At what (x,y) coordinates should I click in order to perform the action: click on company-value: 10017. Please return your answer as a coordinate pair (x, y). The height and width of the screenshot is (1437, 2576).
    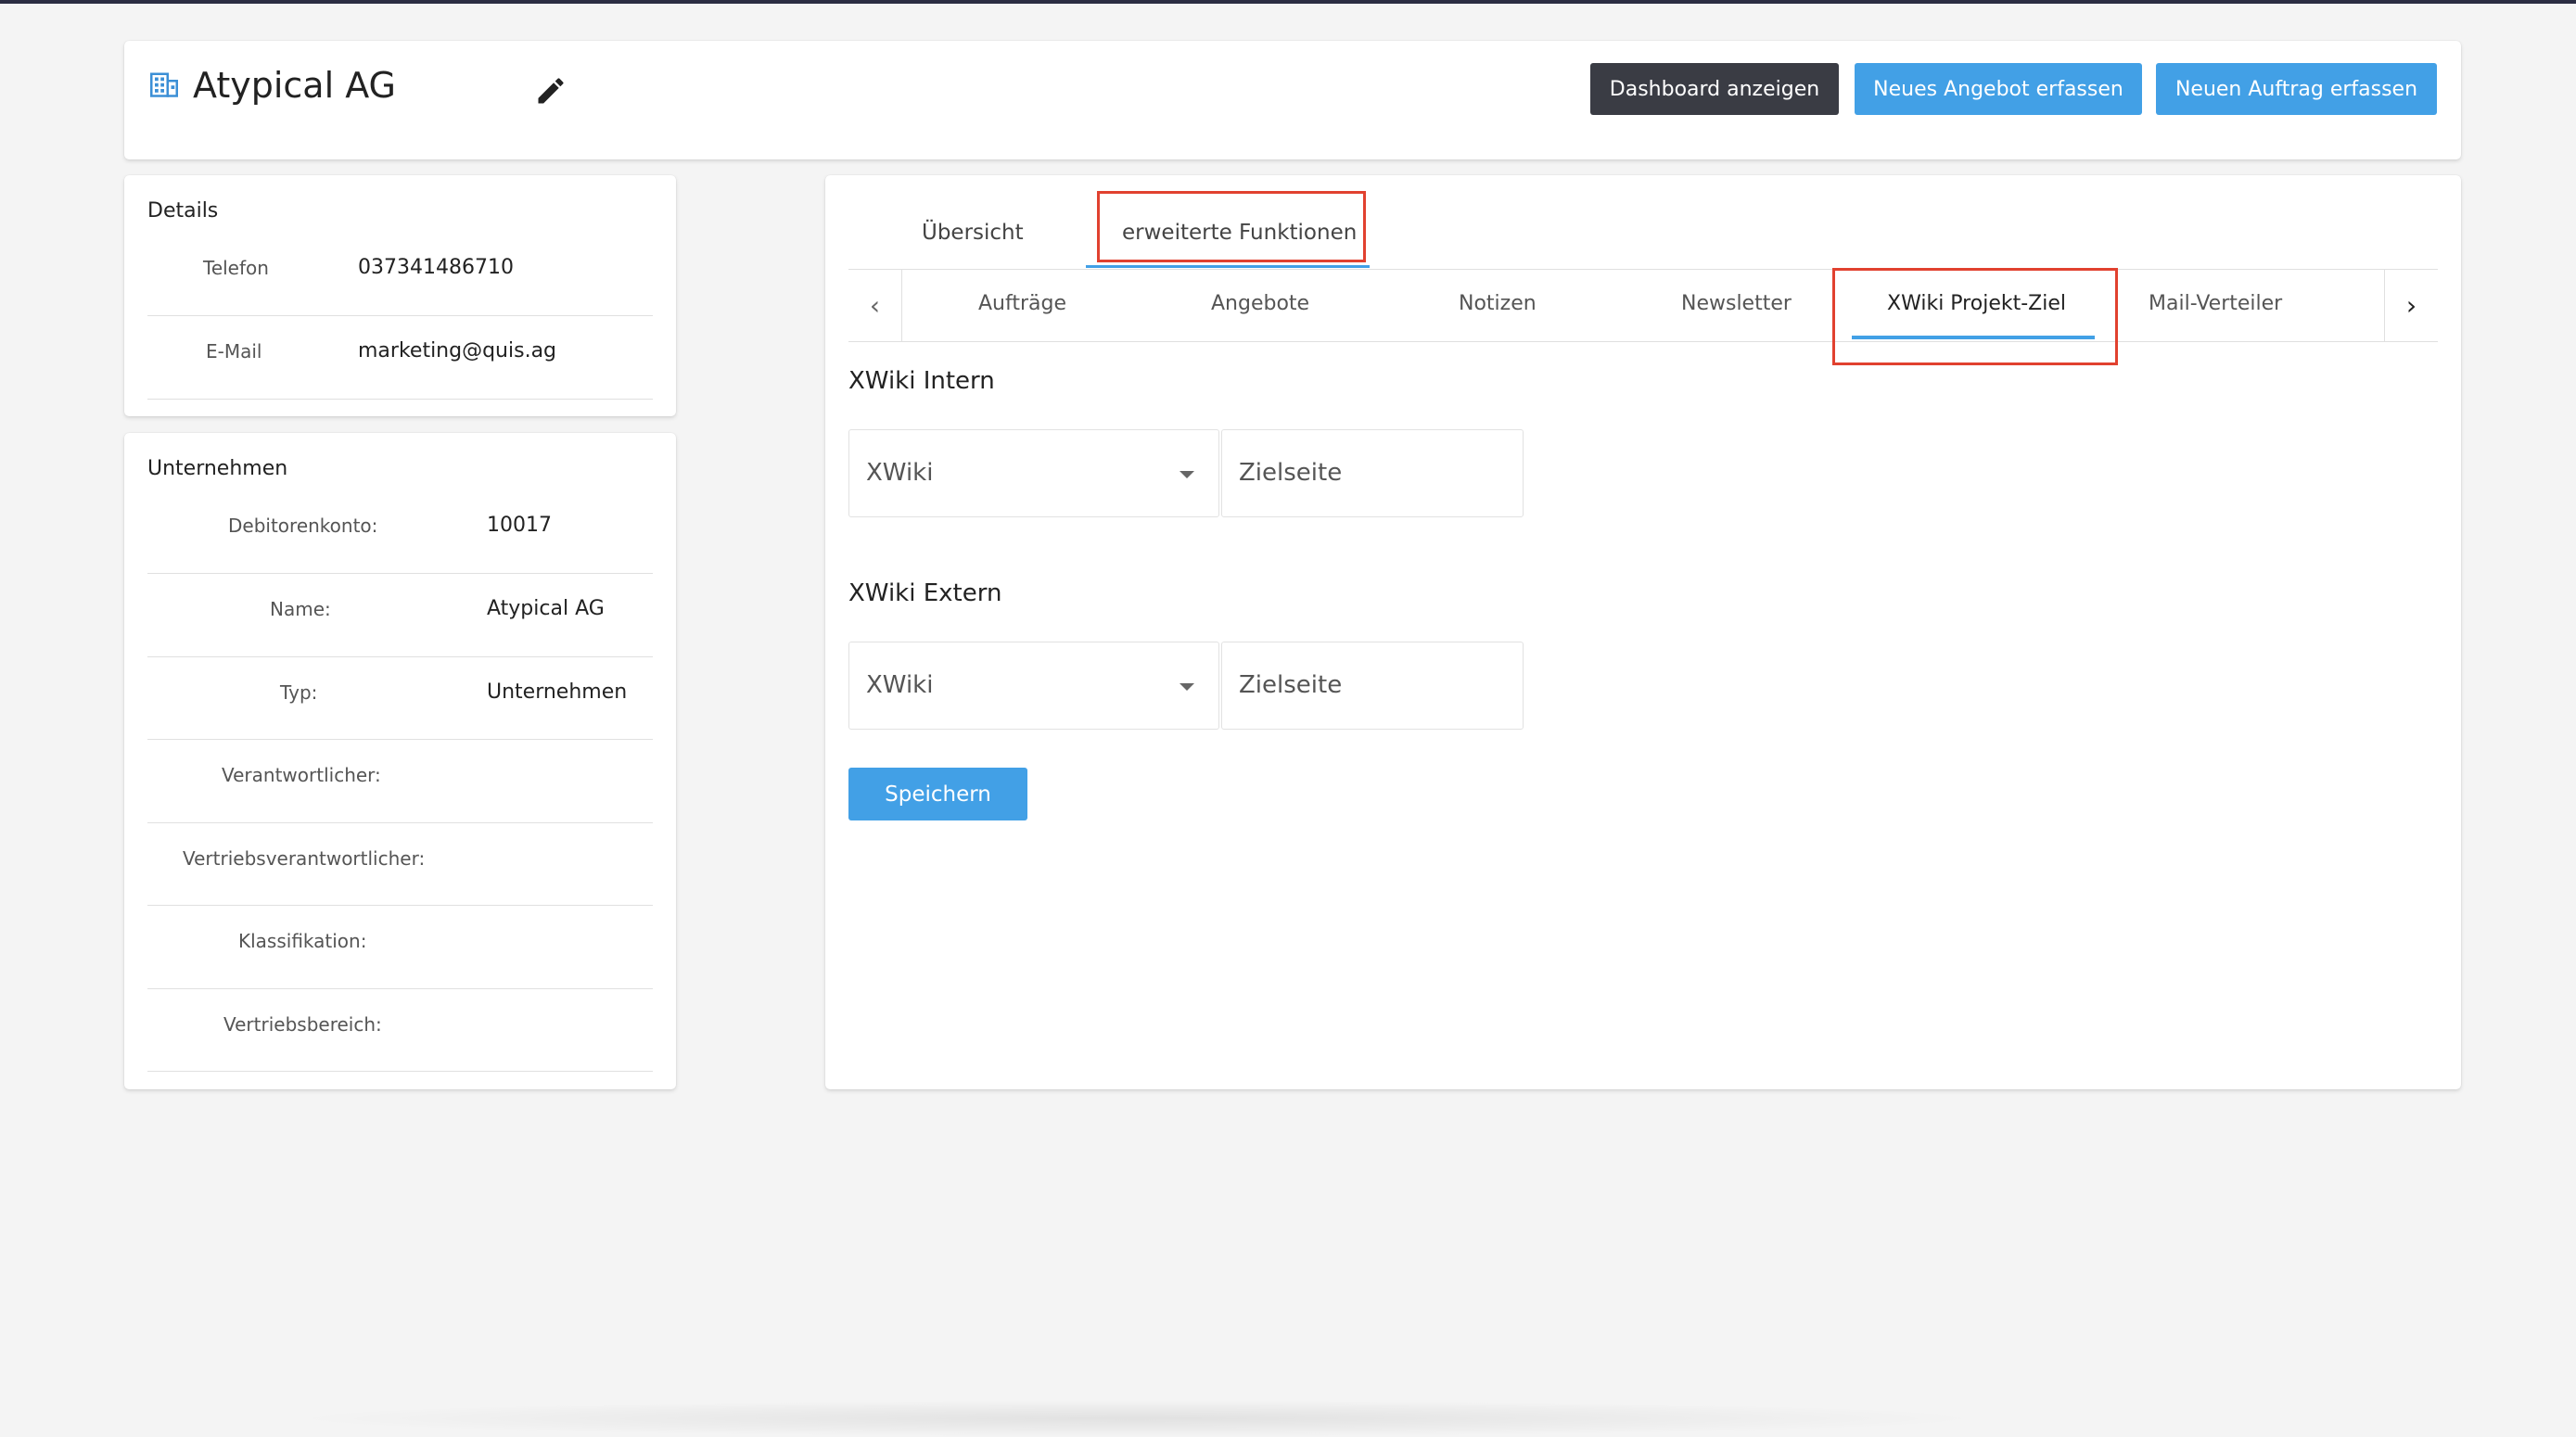
    Looking at the image, I should click on (519, 525).